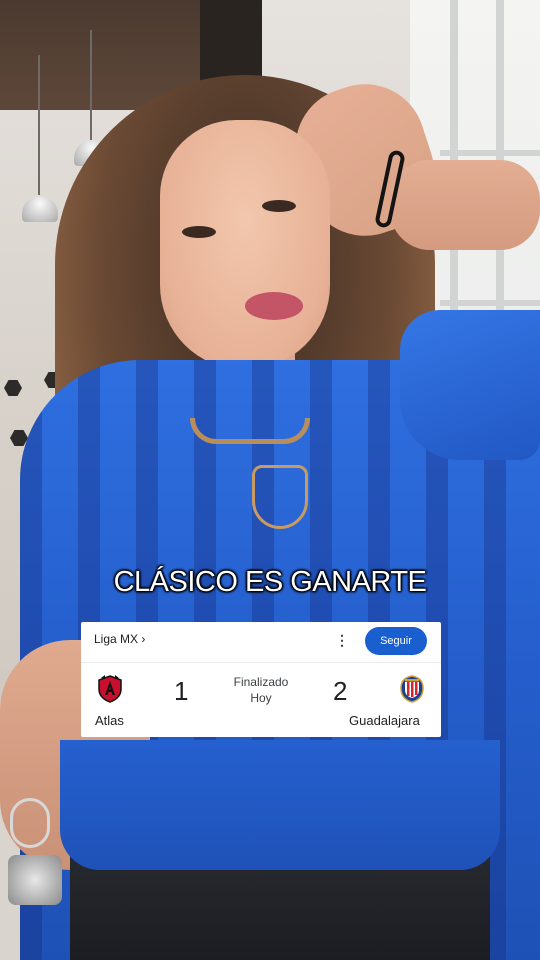 This screenshot has width=540, height=960. What do you see at coordinates (470, 385) in the screenshot?
I see `jersey-sleeve` at bounding box center [470, 385].